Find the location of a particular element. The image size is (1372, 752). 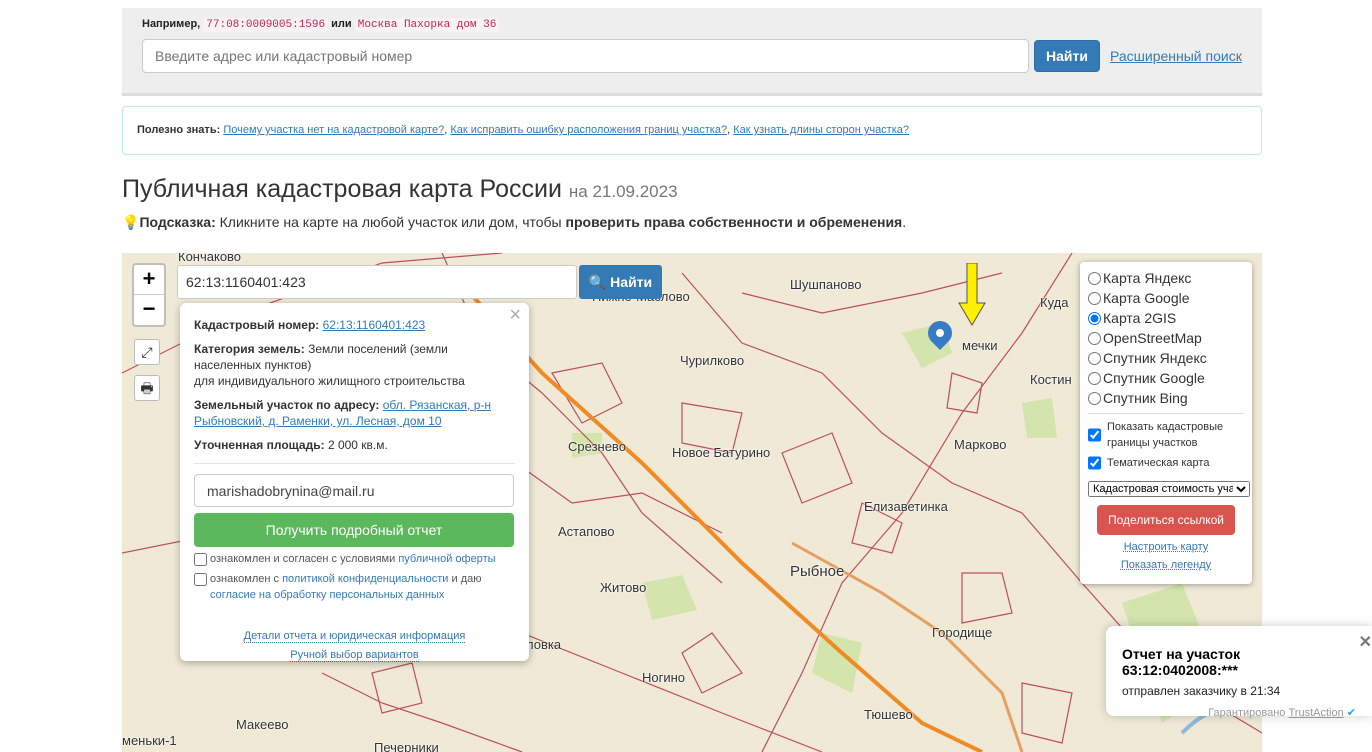

layer-option: Карта Яндекс is located at coordinates (1166, 278).